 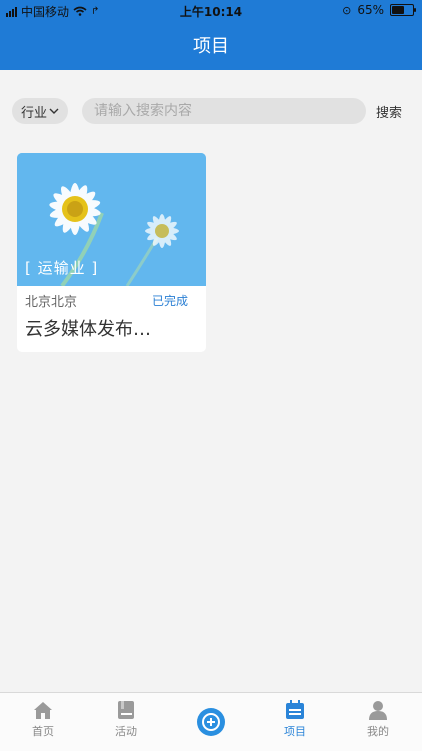 I want to click on tab-home-label: 首页, so click(x=43, y=731).